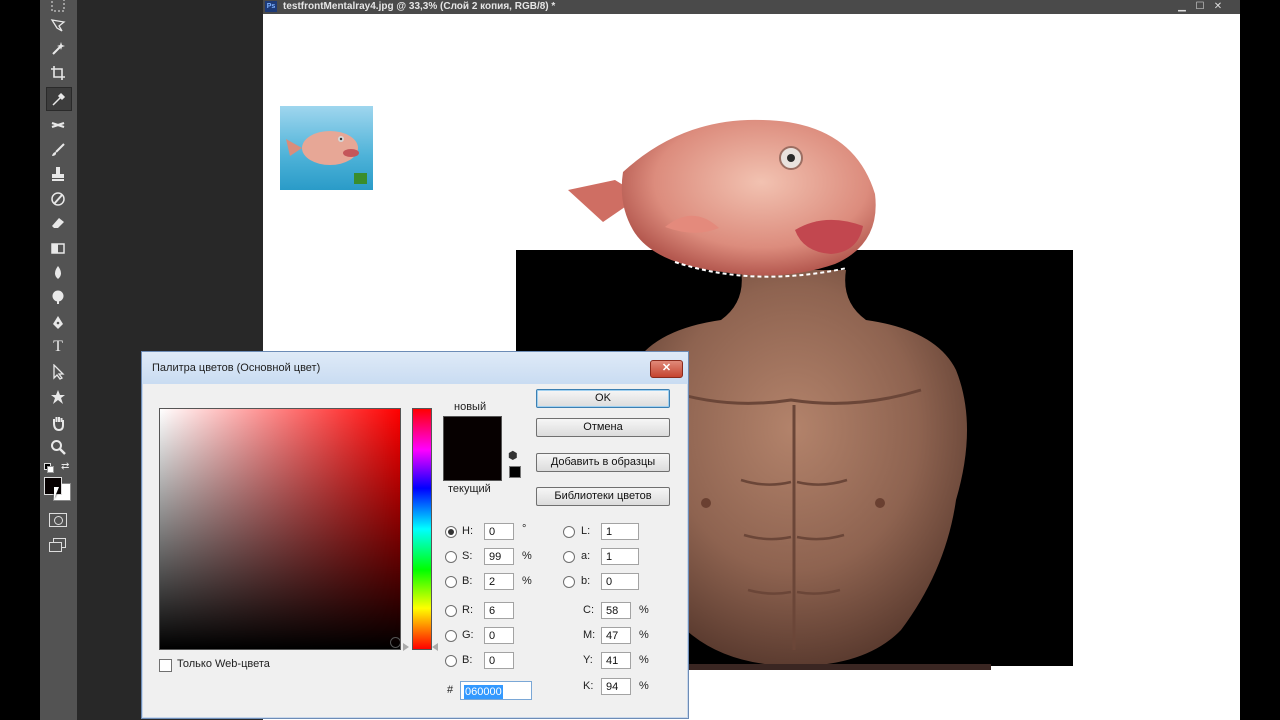  I want to click on blue-input: 0, so click(499, 660).